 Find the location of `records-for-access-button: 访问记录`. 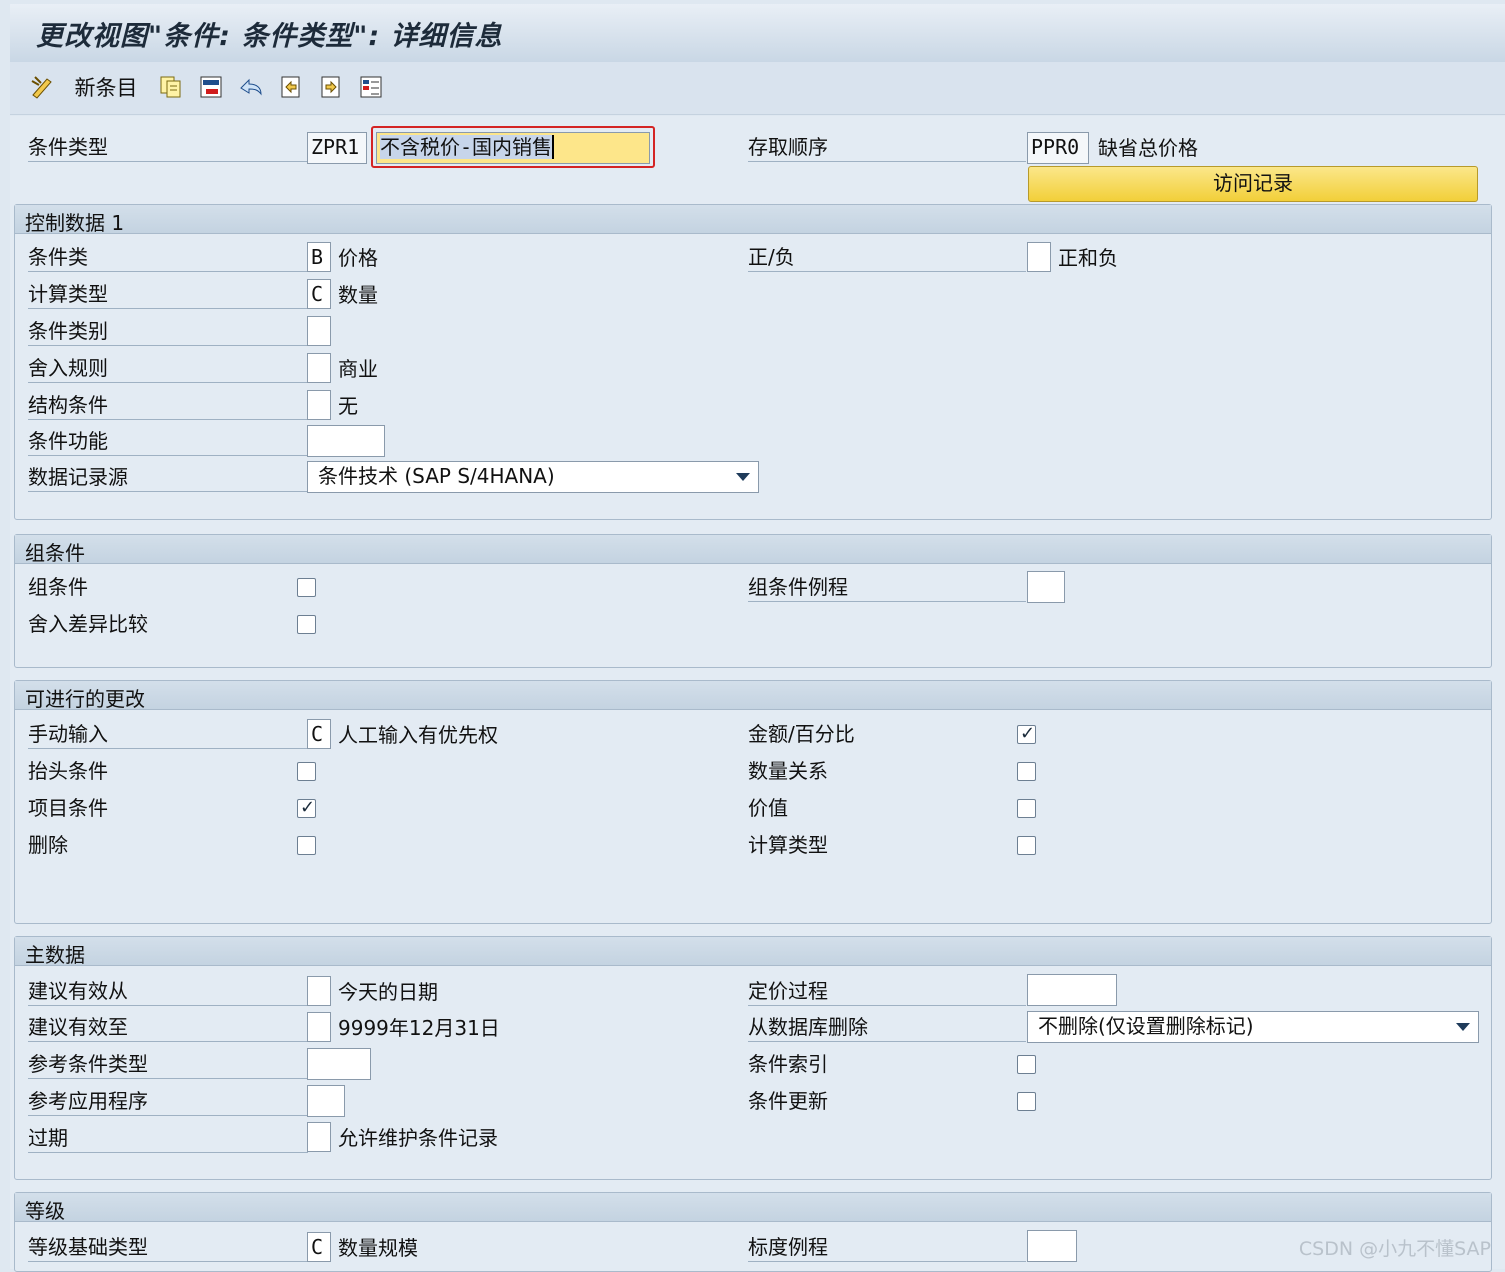

records-for-access-button: 访问记录 is located at coordinates (1253, 184).